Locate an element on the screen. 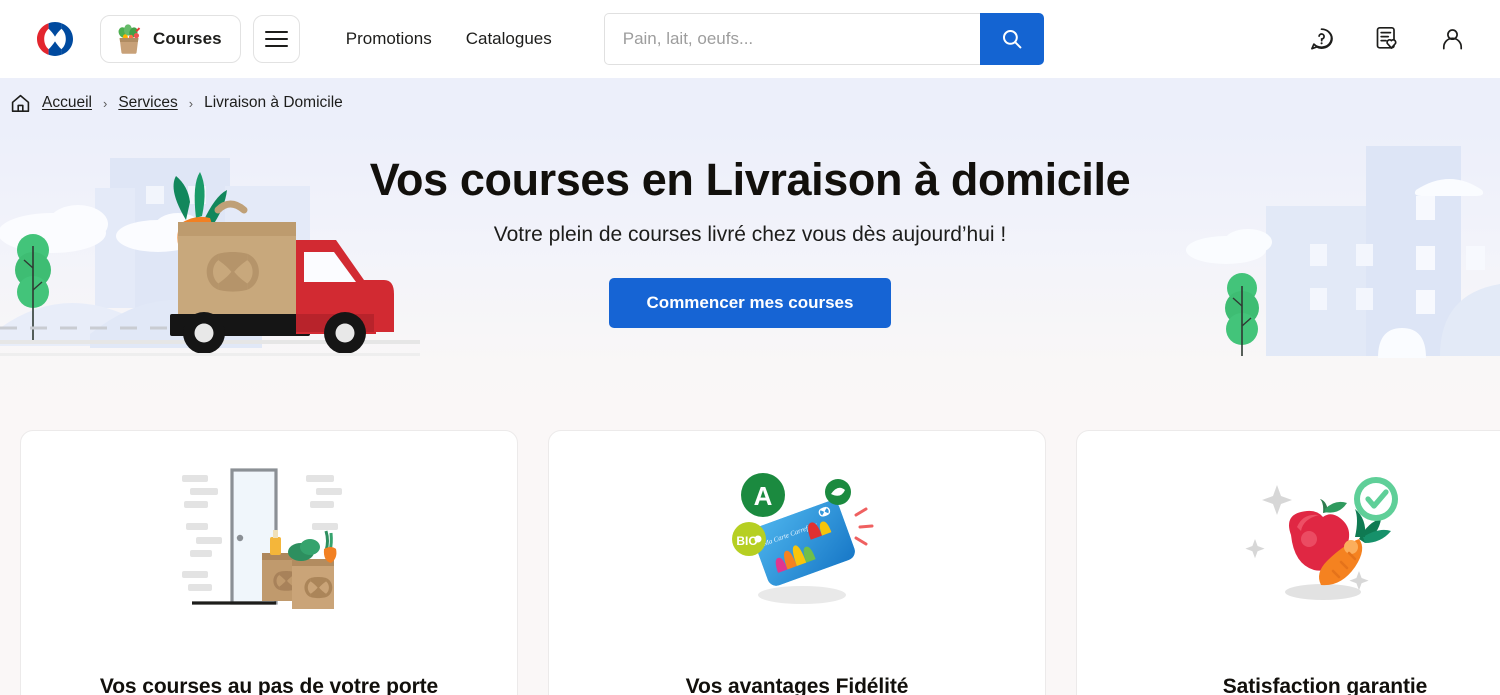 The image size is (1500, 695). feature-card-doorstep: Vos courses au pas de votre porte is located at coordinates (269, 562).